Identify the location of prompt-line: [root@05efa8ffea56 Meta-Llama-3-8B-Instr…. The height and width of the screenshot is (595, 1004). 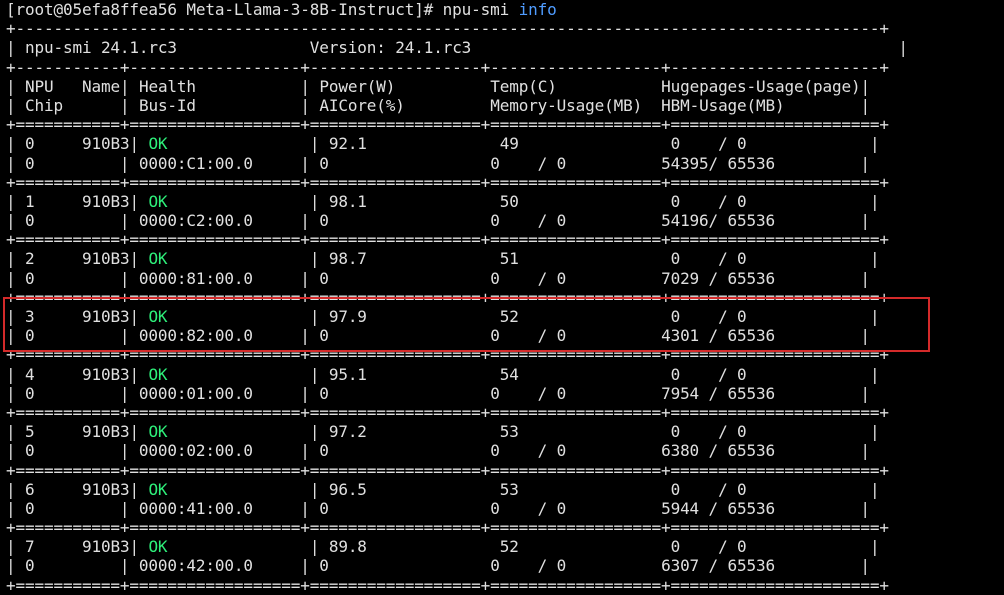
(505, 9).